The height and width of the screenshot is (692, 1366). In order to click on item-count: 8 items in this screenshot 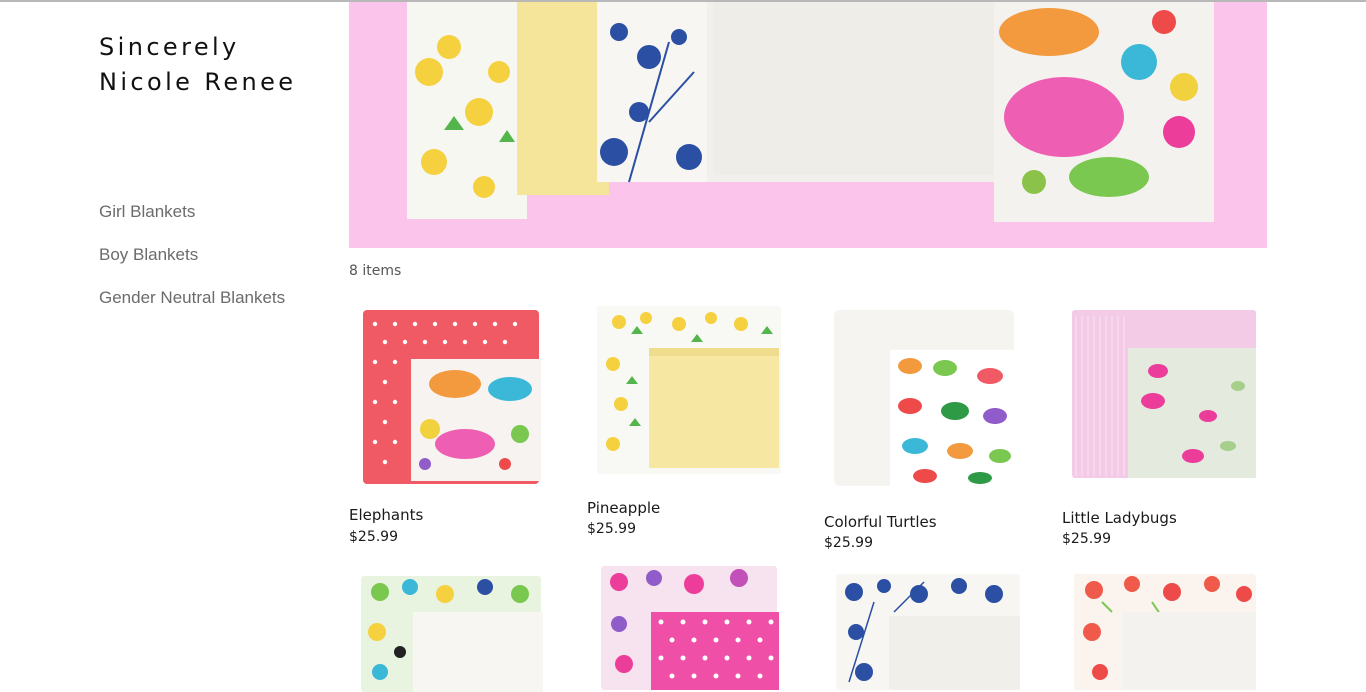, I will do `click(375, 271)`.